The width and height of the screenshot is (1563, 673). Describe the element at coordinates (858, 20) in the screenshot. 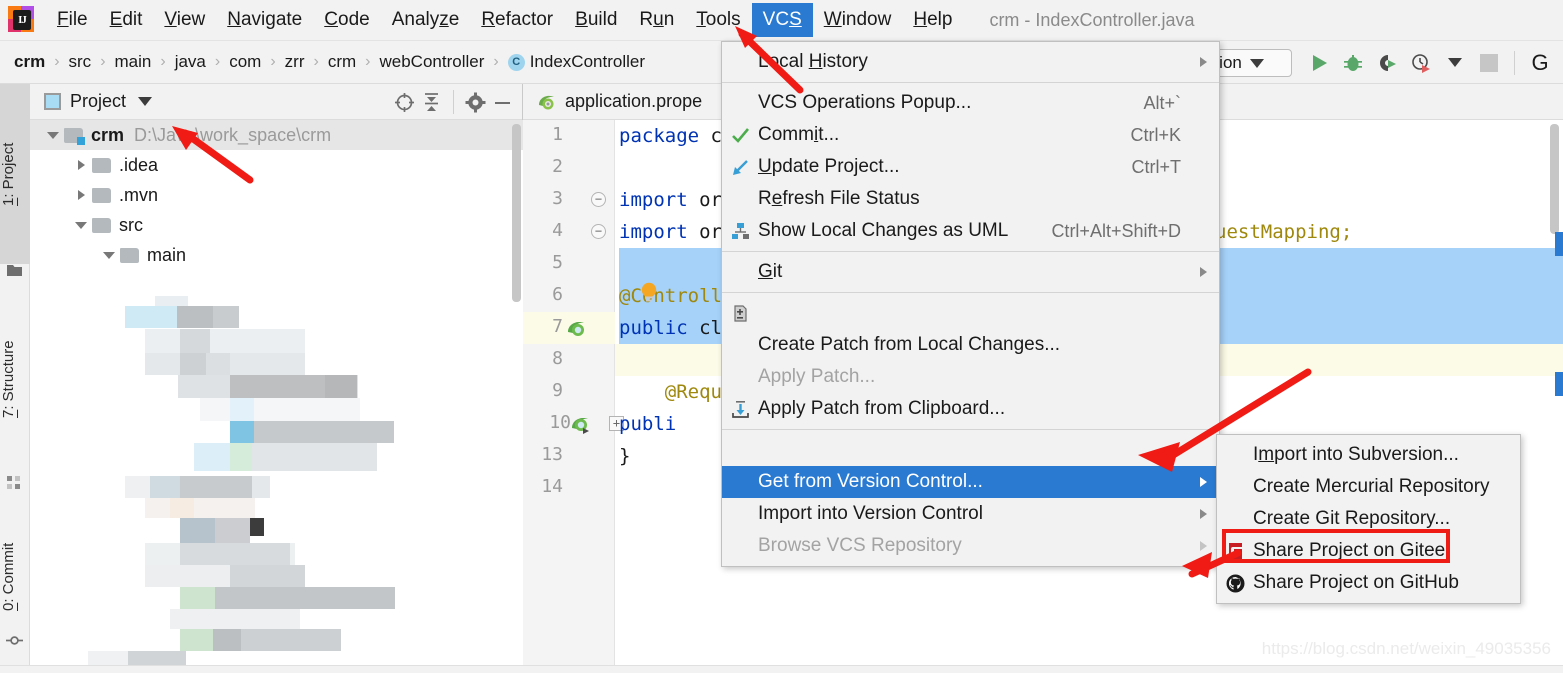

I see `menu-window: Window` at that location.